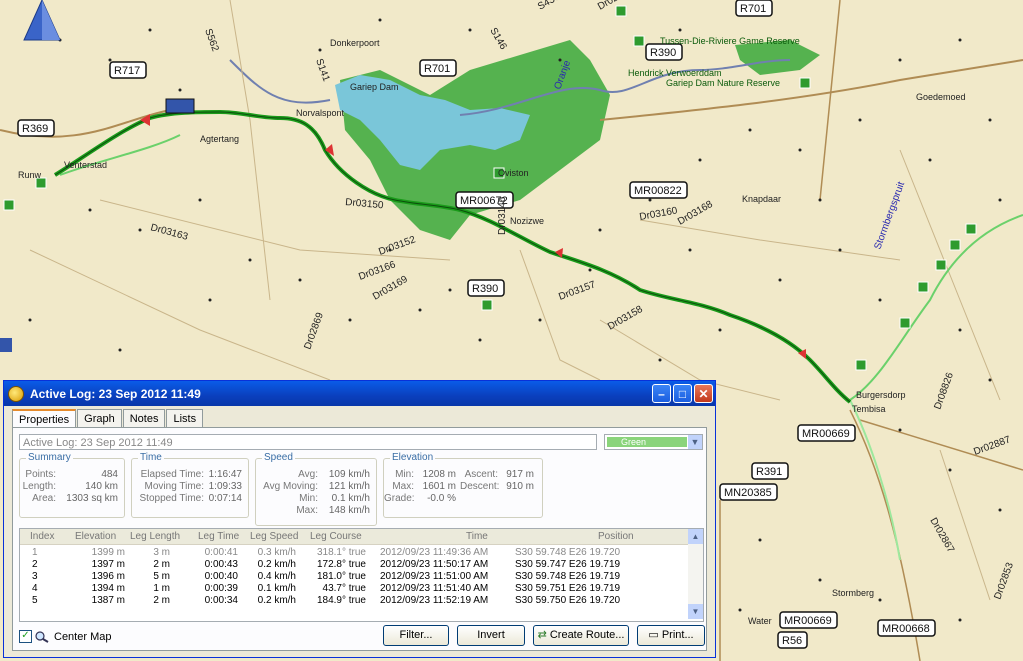 The height and width of the screenshot is (661, 1023). I want to click on road-shield: MR00669, so click(808, 620).